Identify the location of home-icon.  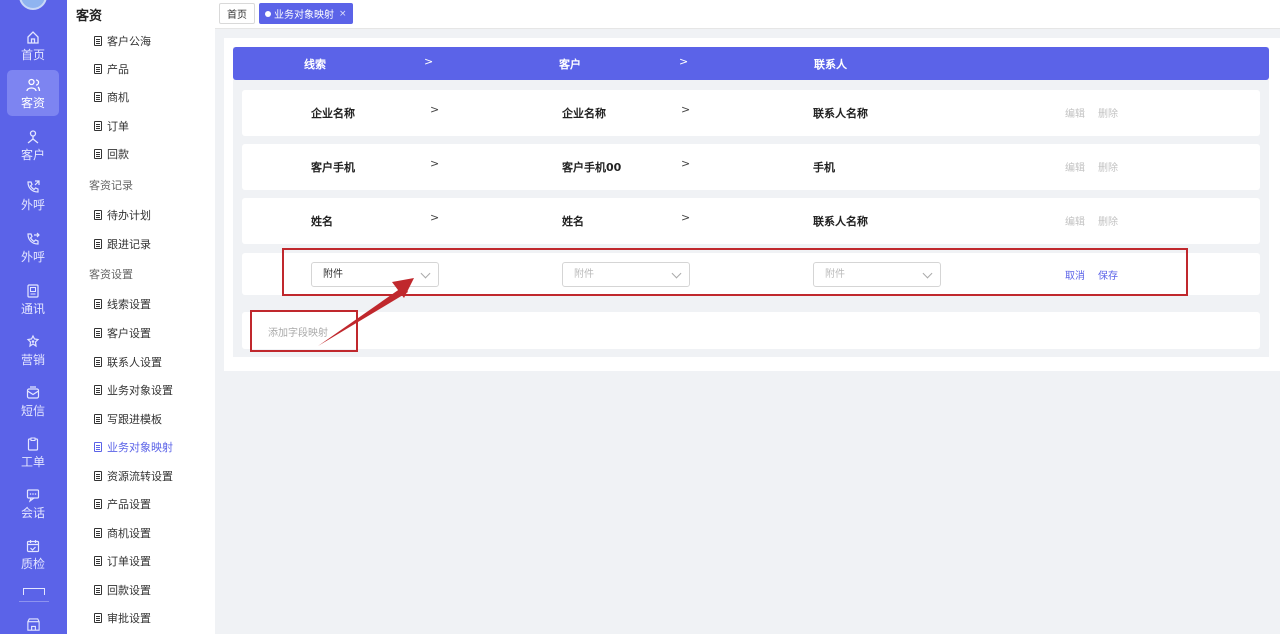
(33, 37).